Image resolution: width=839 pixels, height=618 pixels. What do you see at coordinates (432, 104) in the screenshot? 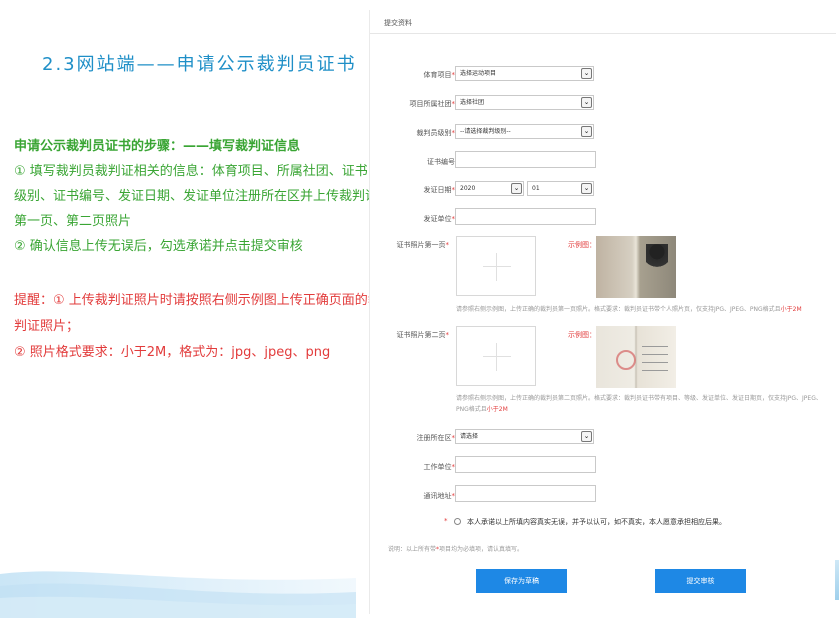
I see `club-label: 项目所属社团*` at bounding box center [432, 104].